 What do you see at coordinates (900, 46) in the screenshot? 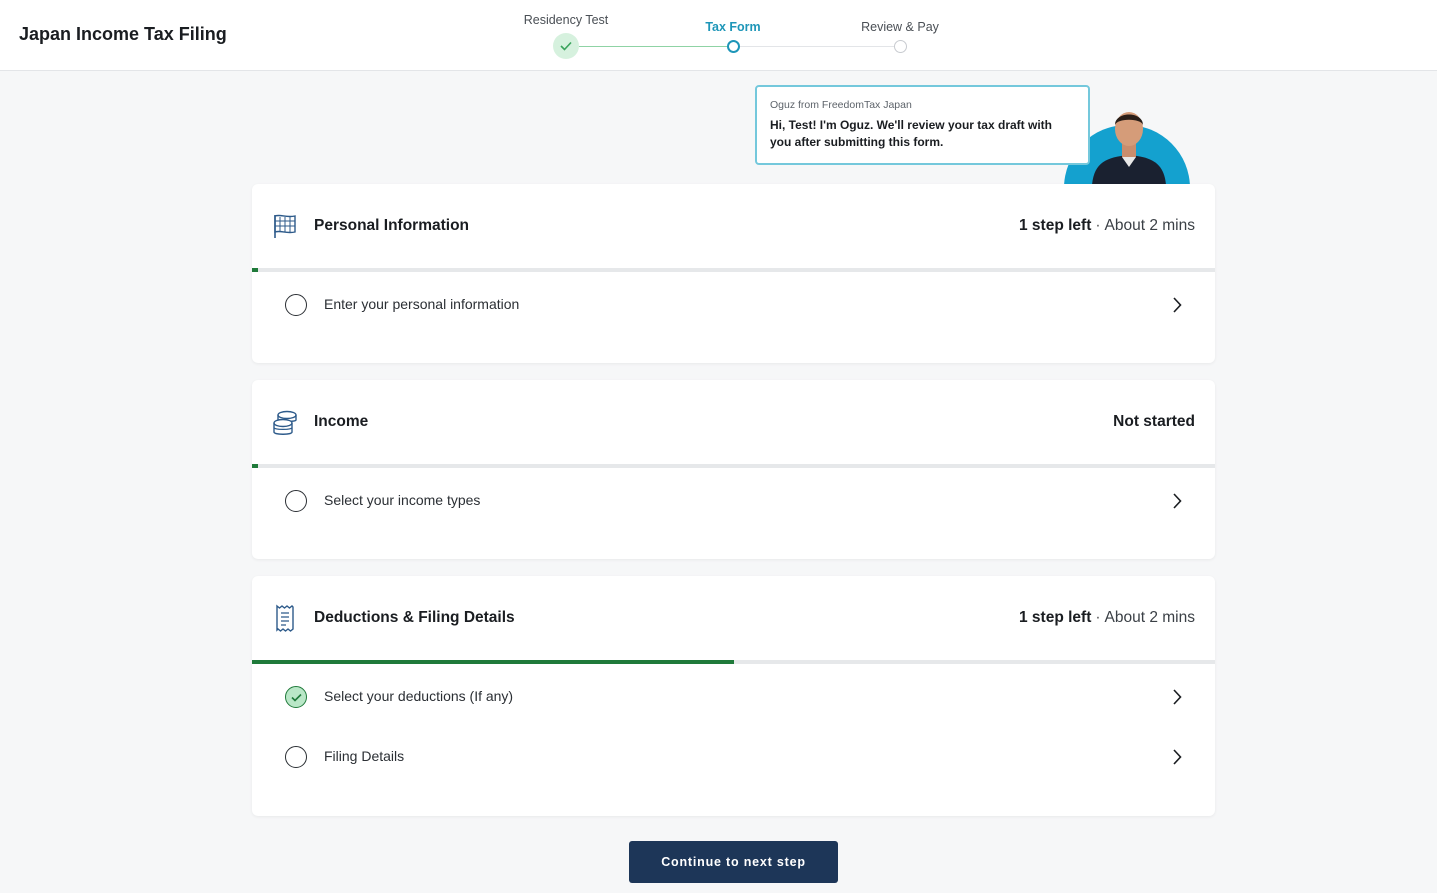
I see `step-review-pay-dot` at bounding box center [900, 46].